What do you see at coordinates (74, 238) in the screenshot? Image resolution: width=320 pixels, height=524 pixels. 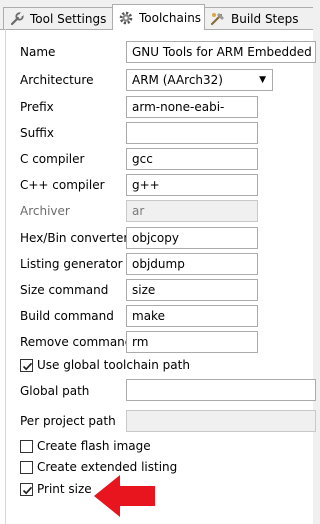 I see `hexbin-converter-label: Hex/Bin converter` at bounding box center [74, 238].